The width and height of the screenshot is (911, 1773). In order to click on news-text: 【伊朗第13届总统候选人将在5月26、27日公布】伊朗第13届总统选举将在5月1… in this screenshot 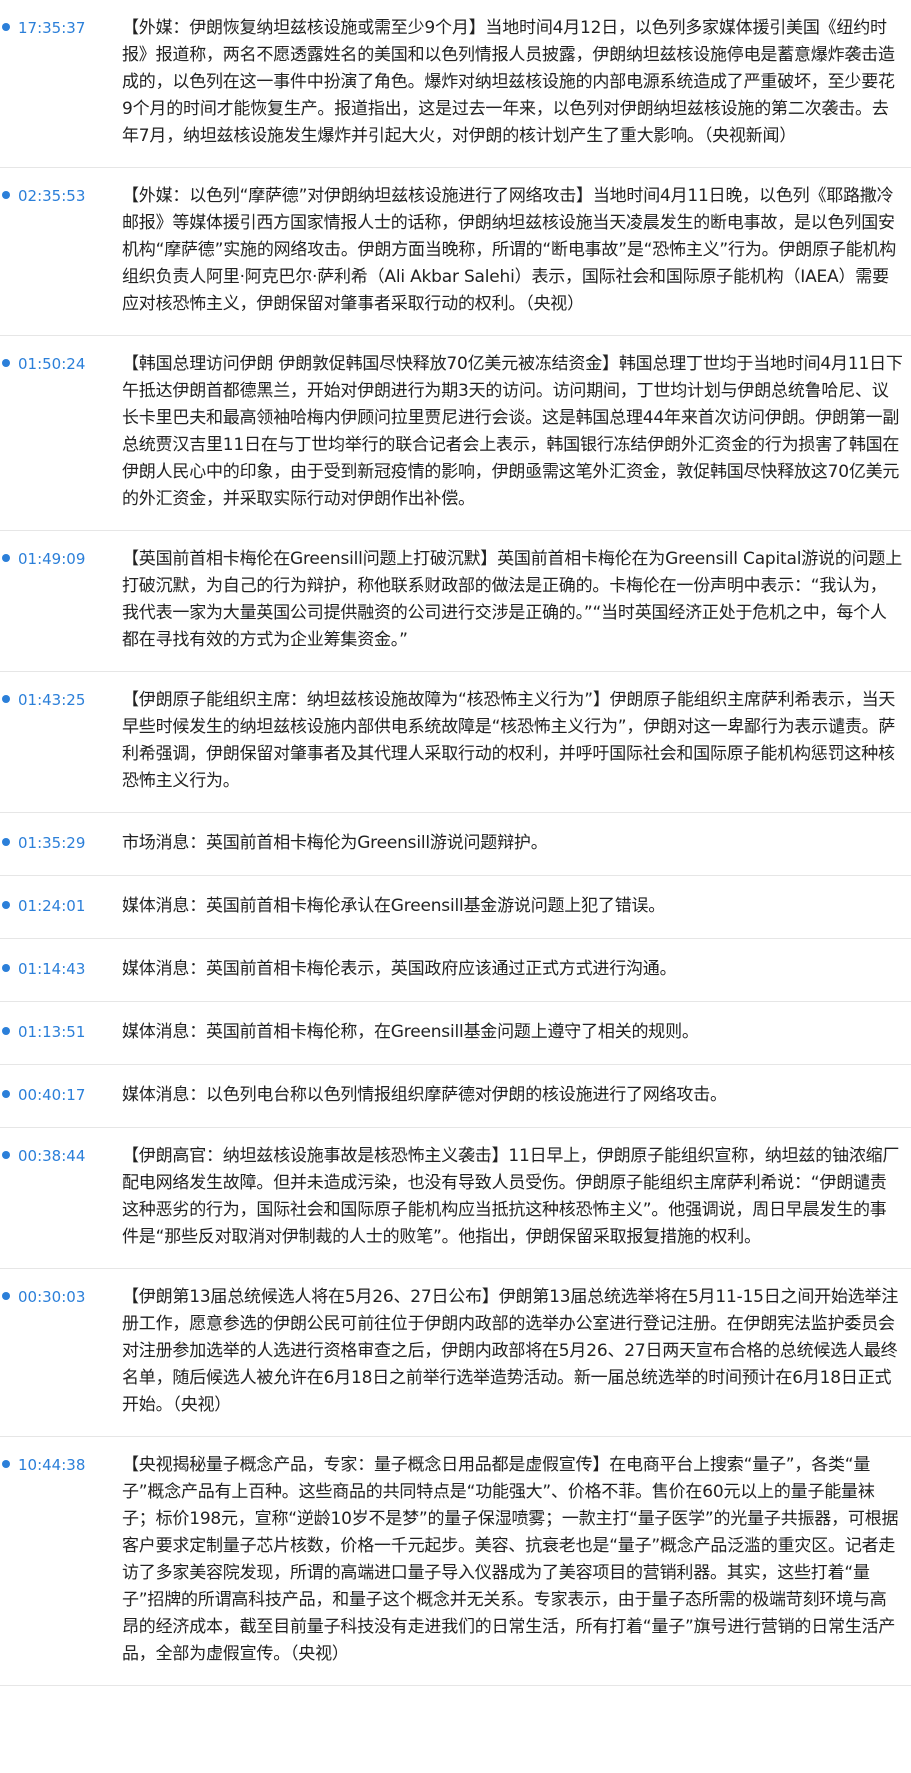, I will do `click(510, 1351)`.